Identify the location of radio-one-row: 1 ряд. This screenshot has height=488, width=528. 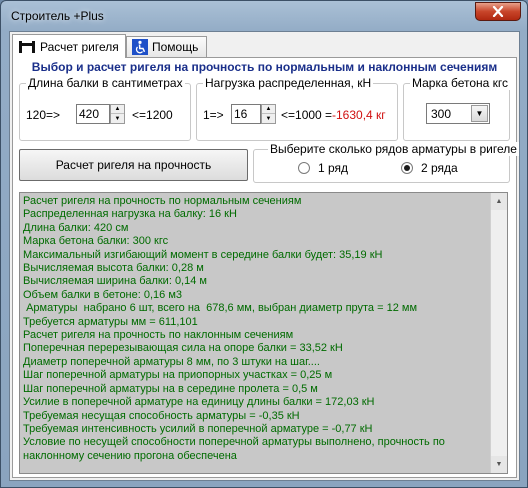
(323, 168).